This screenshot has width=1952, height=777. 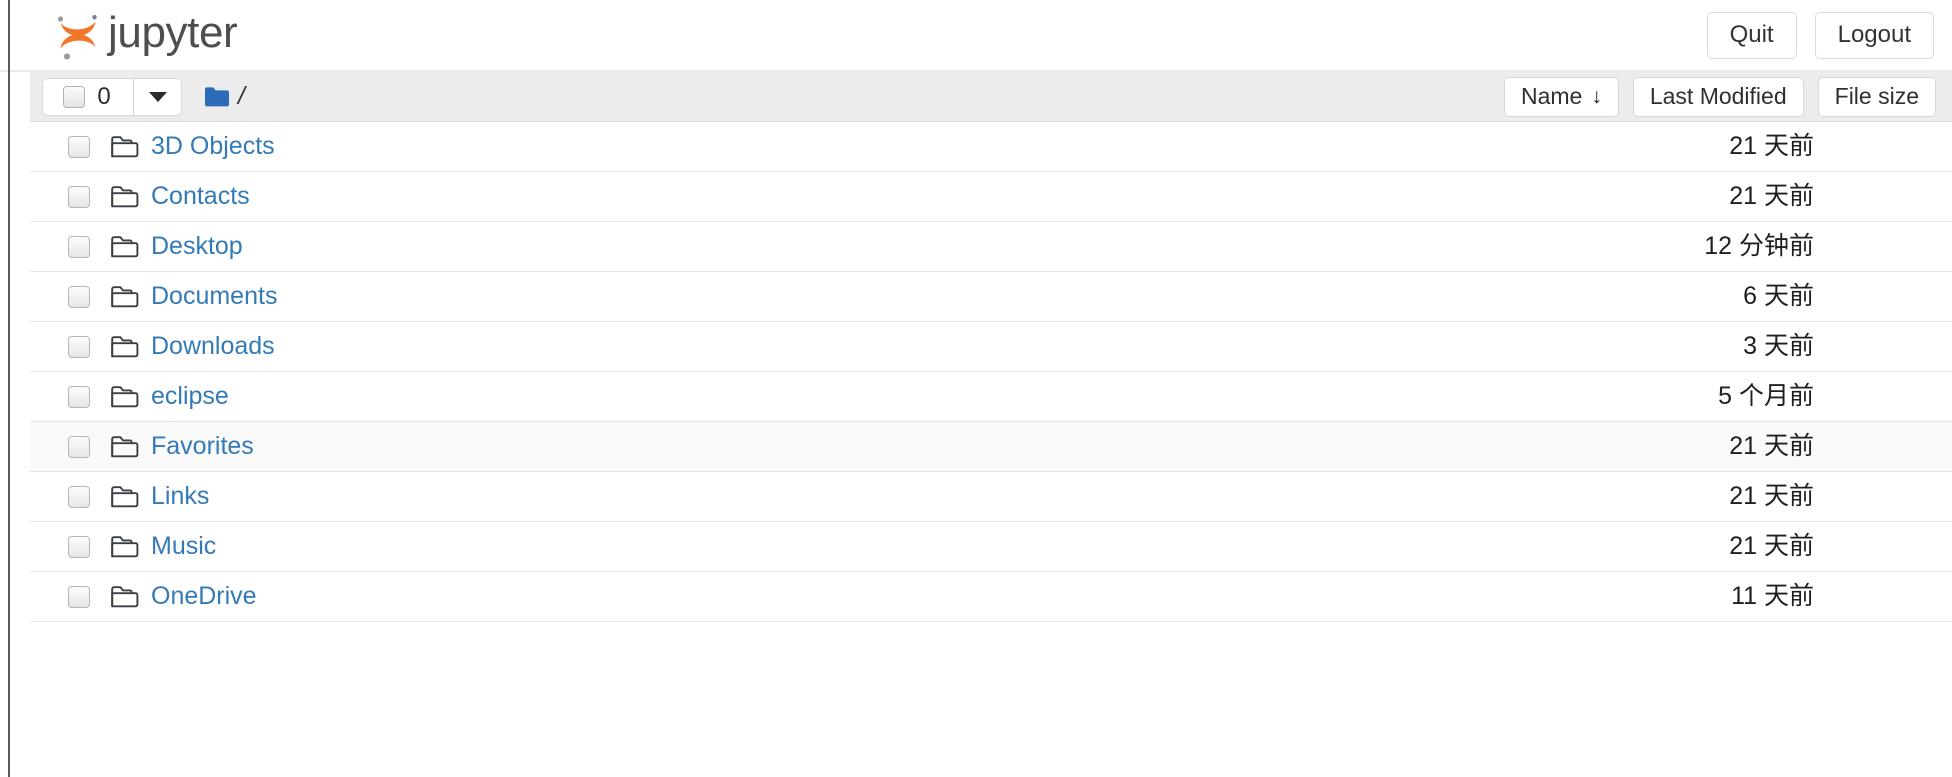 I want to click on sort-descending-arrow-icon: ↓, so click(x=1596, y=96).